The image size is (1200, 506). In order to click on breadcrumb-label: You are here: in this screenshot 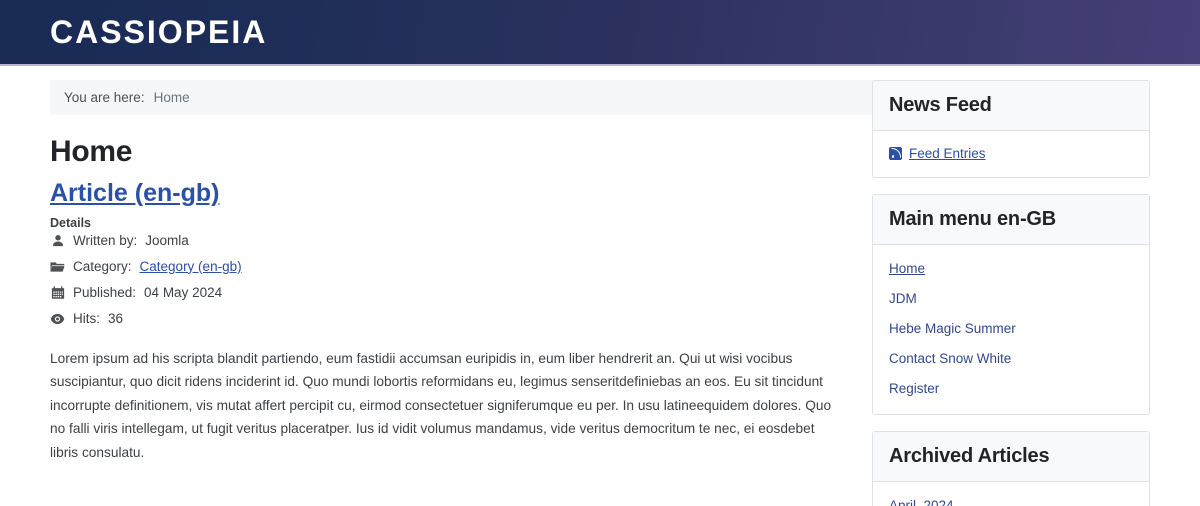, I will do `click(104, 97)`.